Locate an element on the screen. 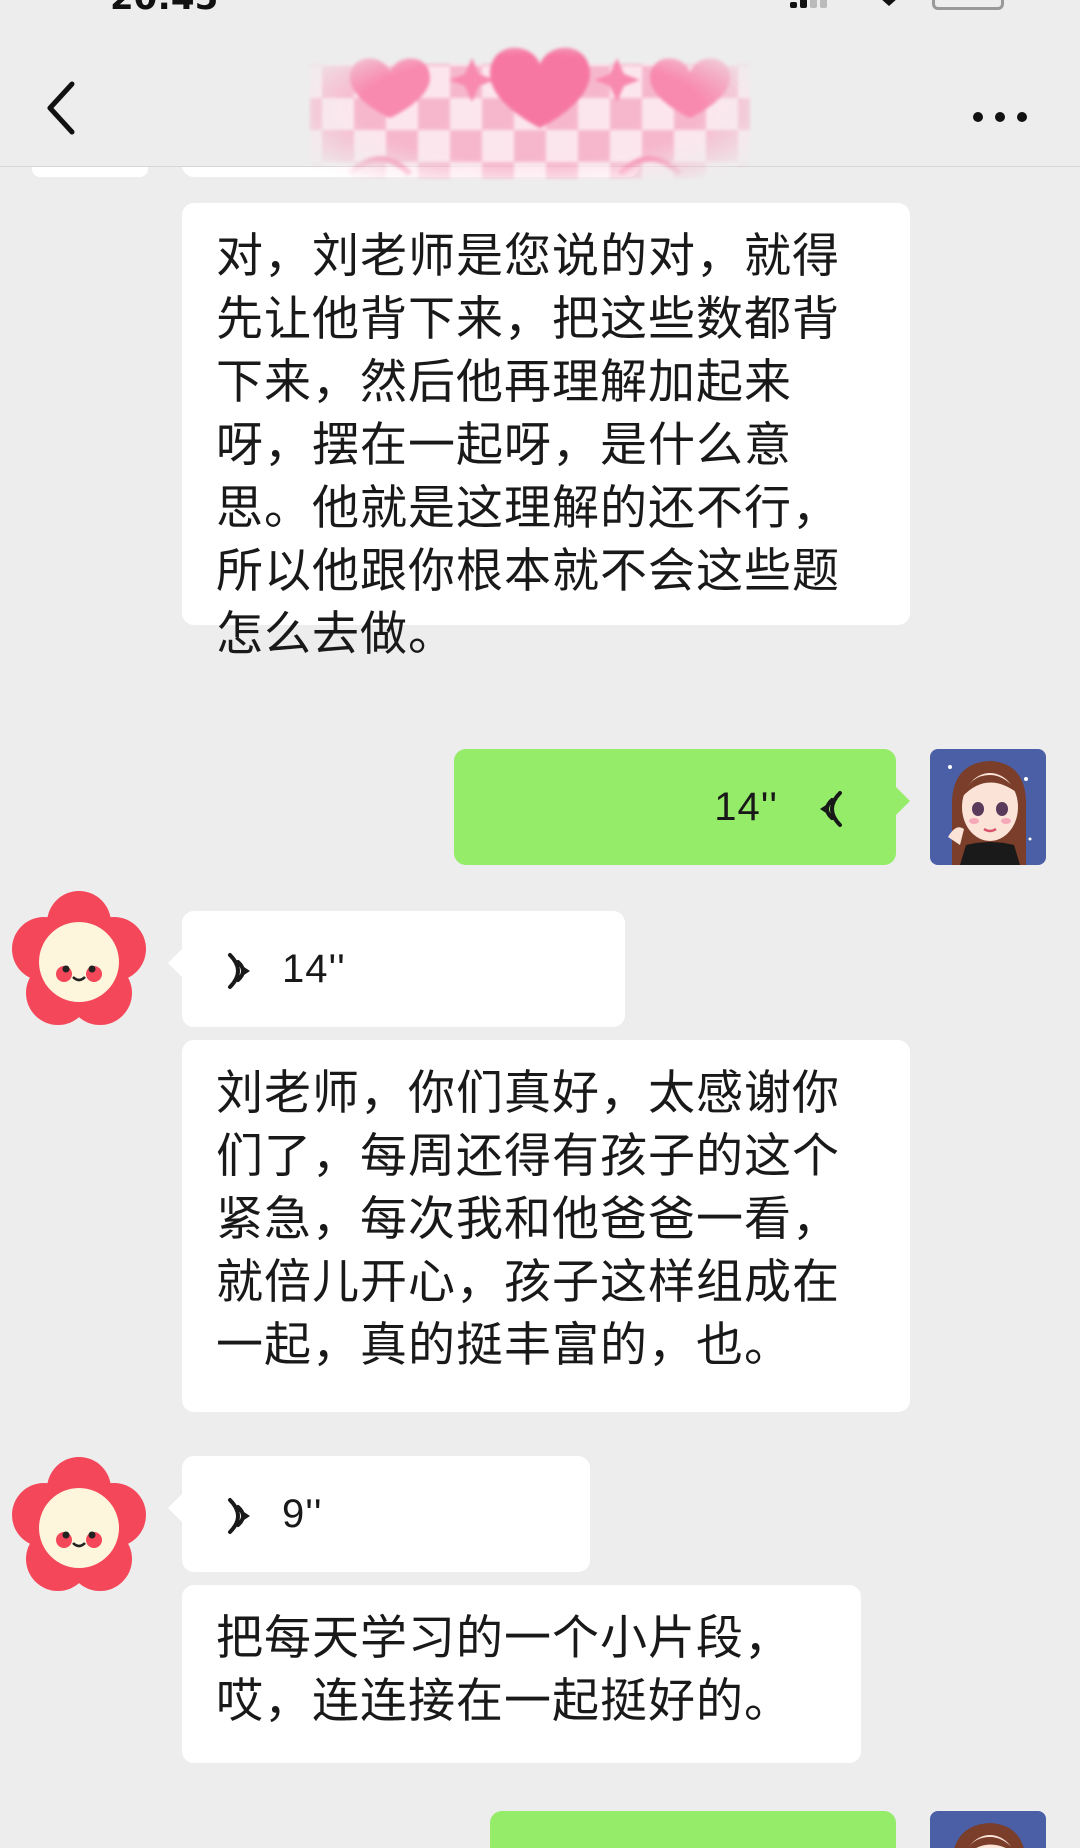 This screenshot has height=1848, width=1080. title-sticker-icon is located at coordinates (530, 113).